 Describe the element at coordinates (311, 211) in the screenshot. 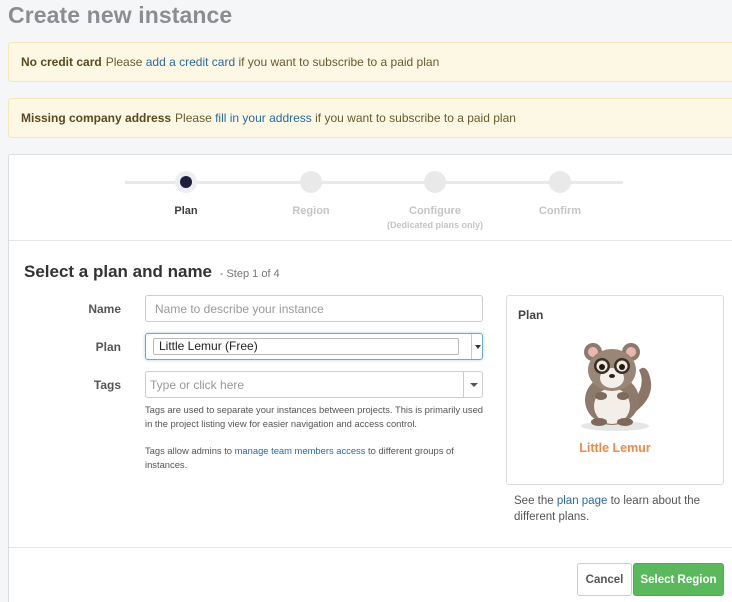

I see `step-region-label: Region` at that location.